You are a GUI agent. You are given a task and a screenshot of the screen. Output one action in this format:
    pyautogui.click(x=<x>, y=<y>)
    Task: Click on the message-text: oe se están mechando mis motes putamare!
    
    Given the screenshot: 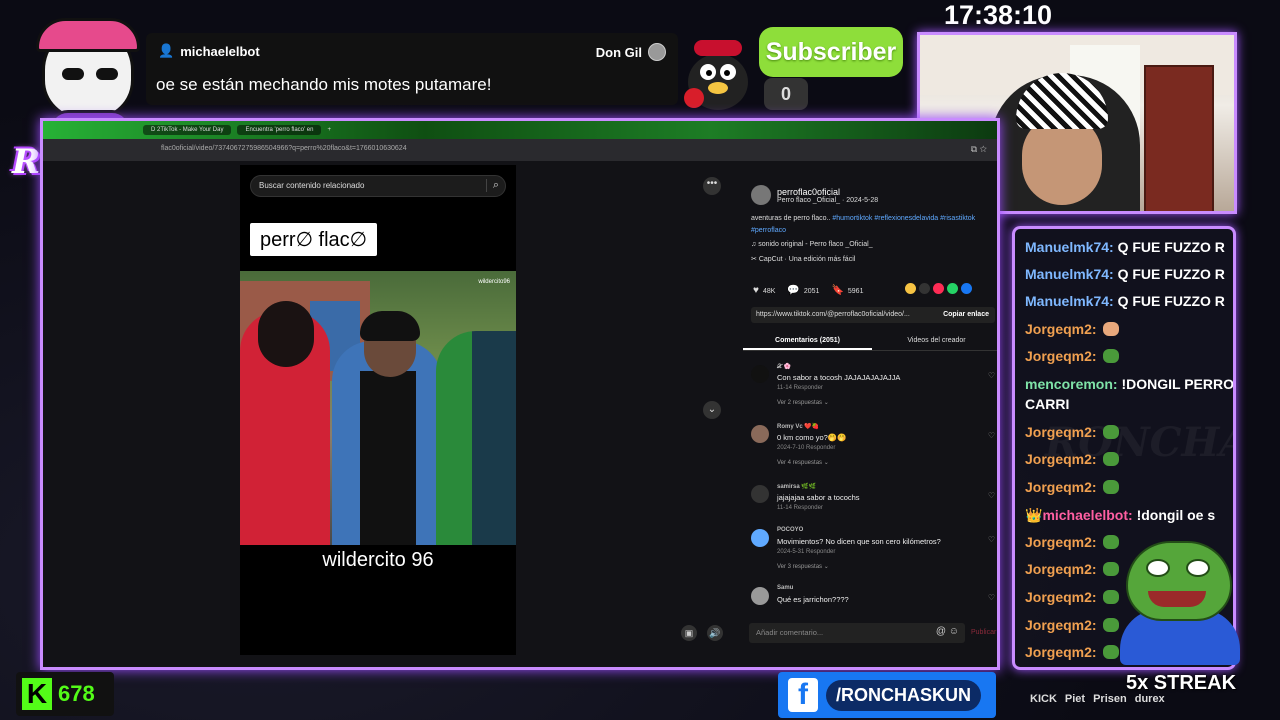 What is the action you would take?
    pyautogui.click(x=324, y=84)
    